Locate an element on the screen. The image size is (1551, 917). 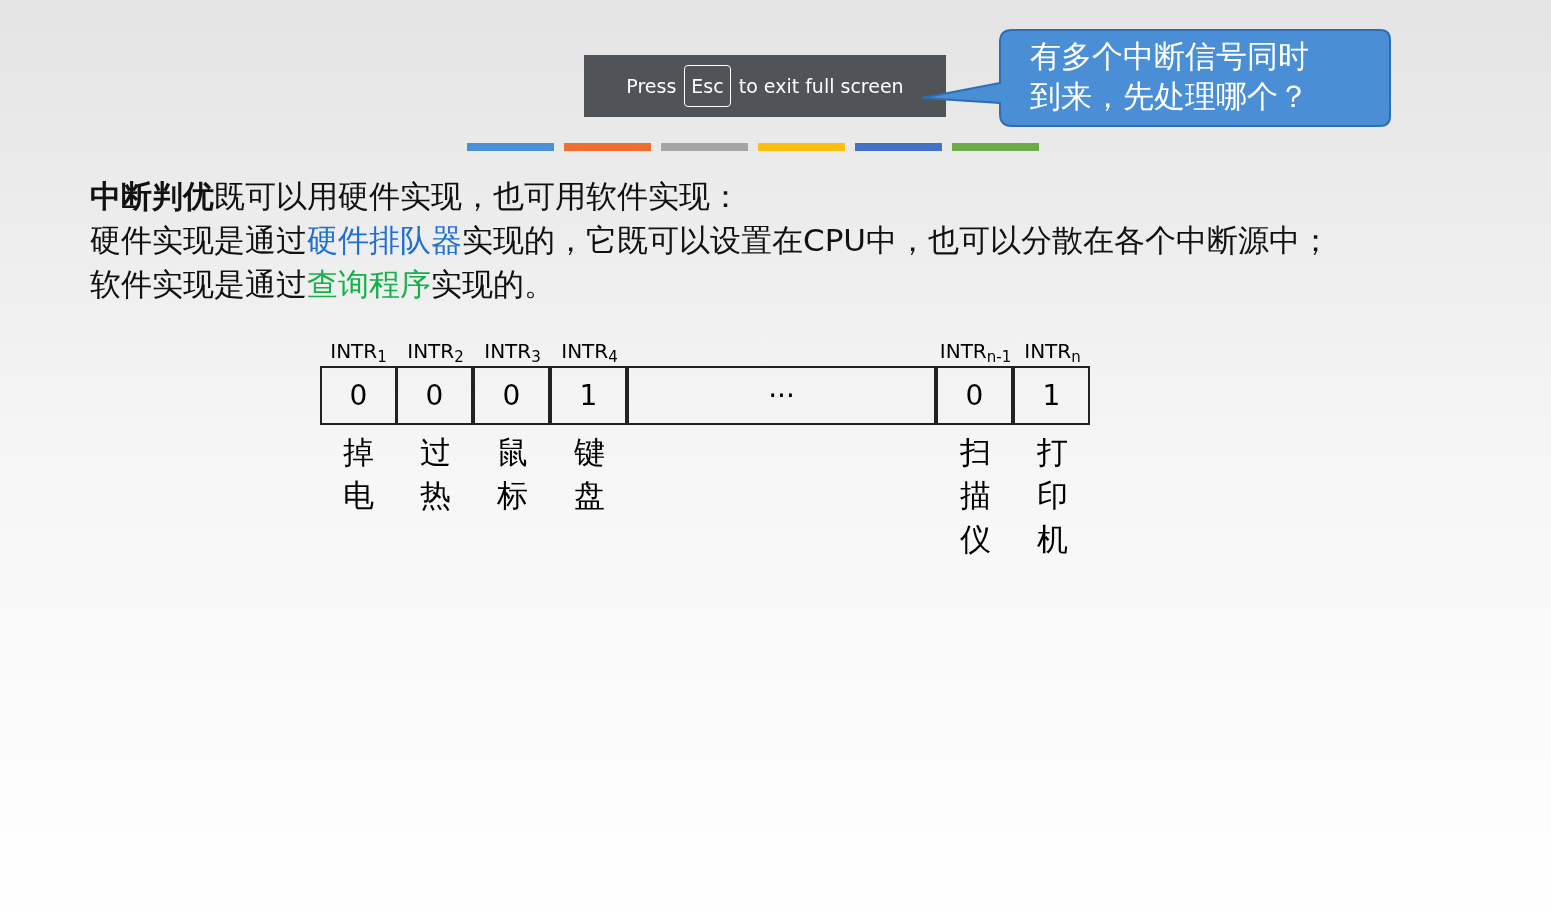
register-bit-label: INTR$_{2}$ is located at coordinates (435, 352).